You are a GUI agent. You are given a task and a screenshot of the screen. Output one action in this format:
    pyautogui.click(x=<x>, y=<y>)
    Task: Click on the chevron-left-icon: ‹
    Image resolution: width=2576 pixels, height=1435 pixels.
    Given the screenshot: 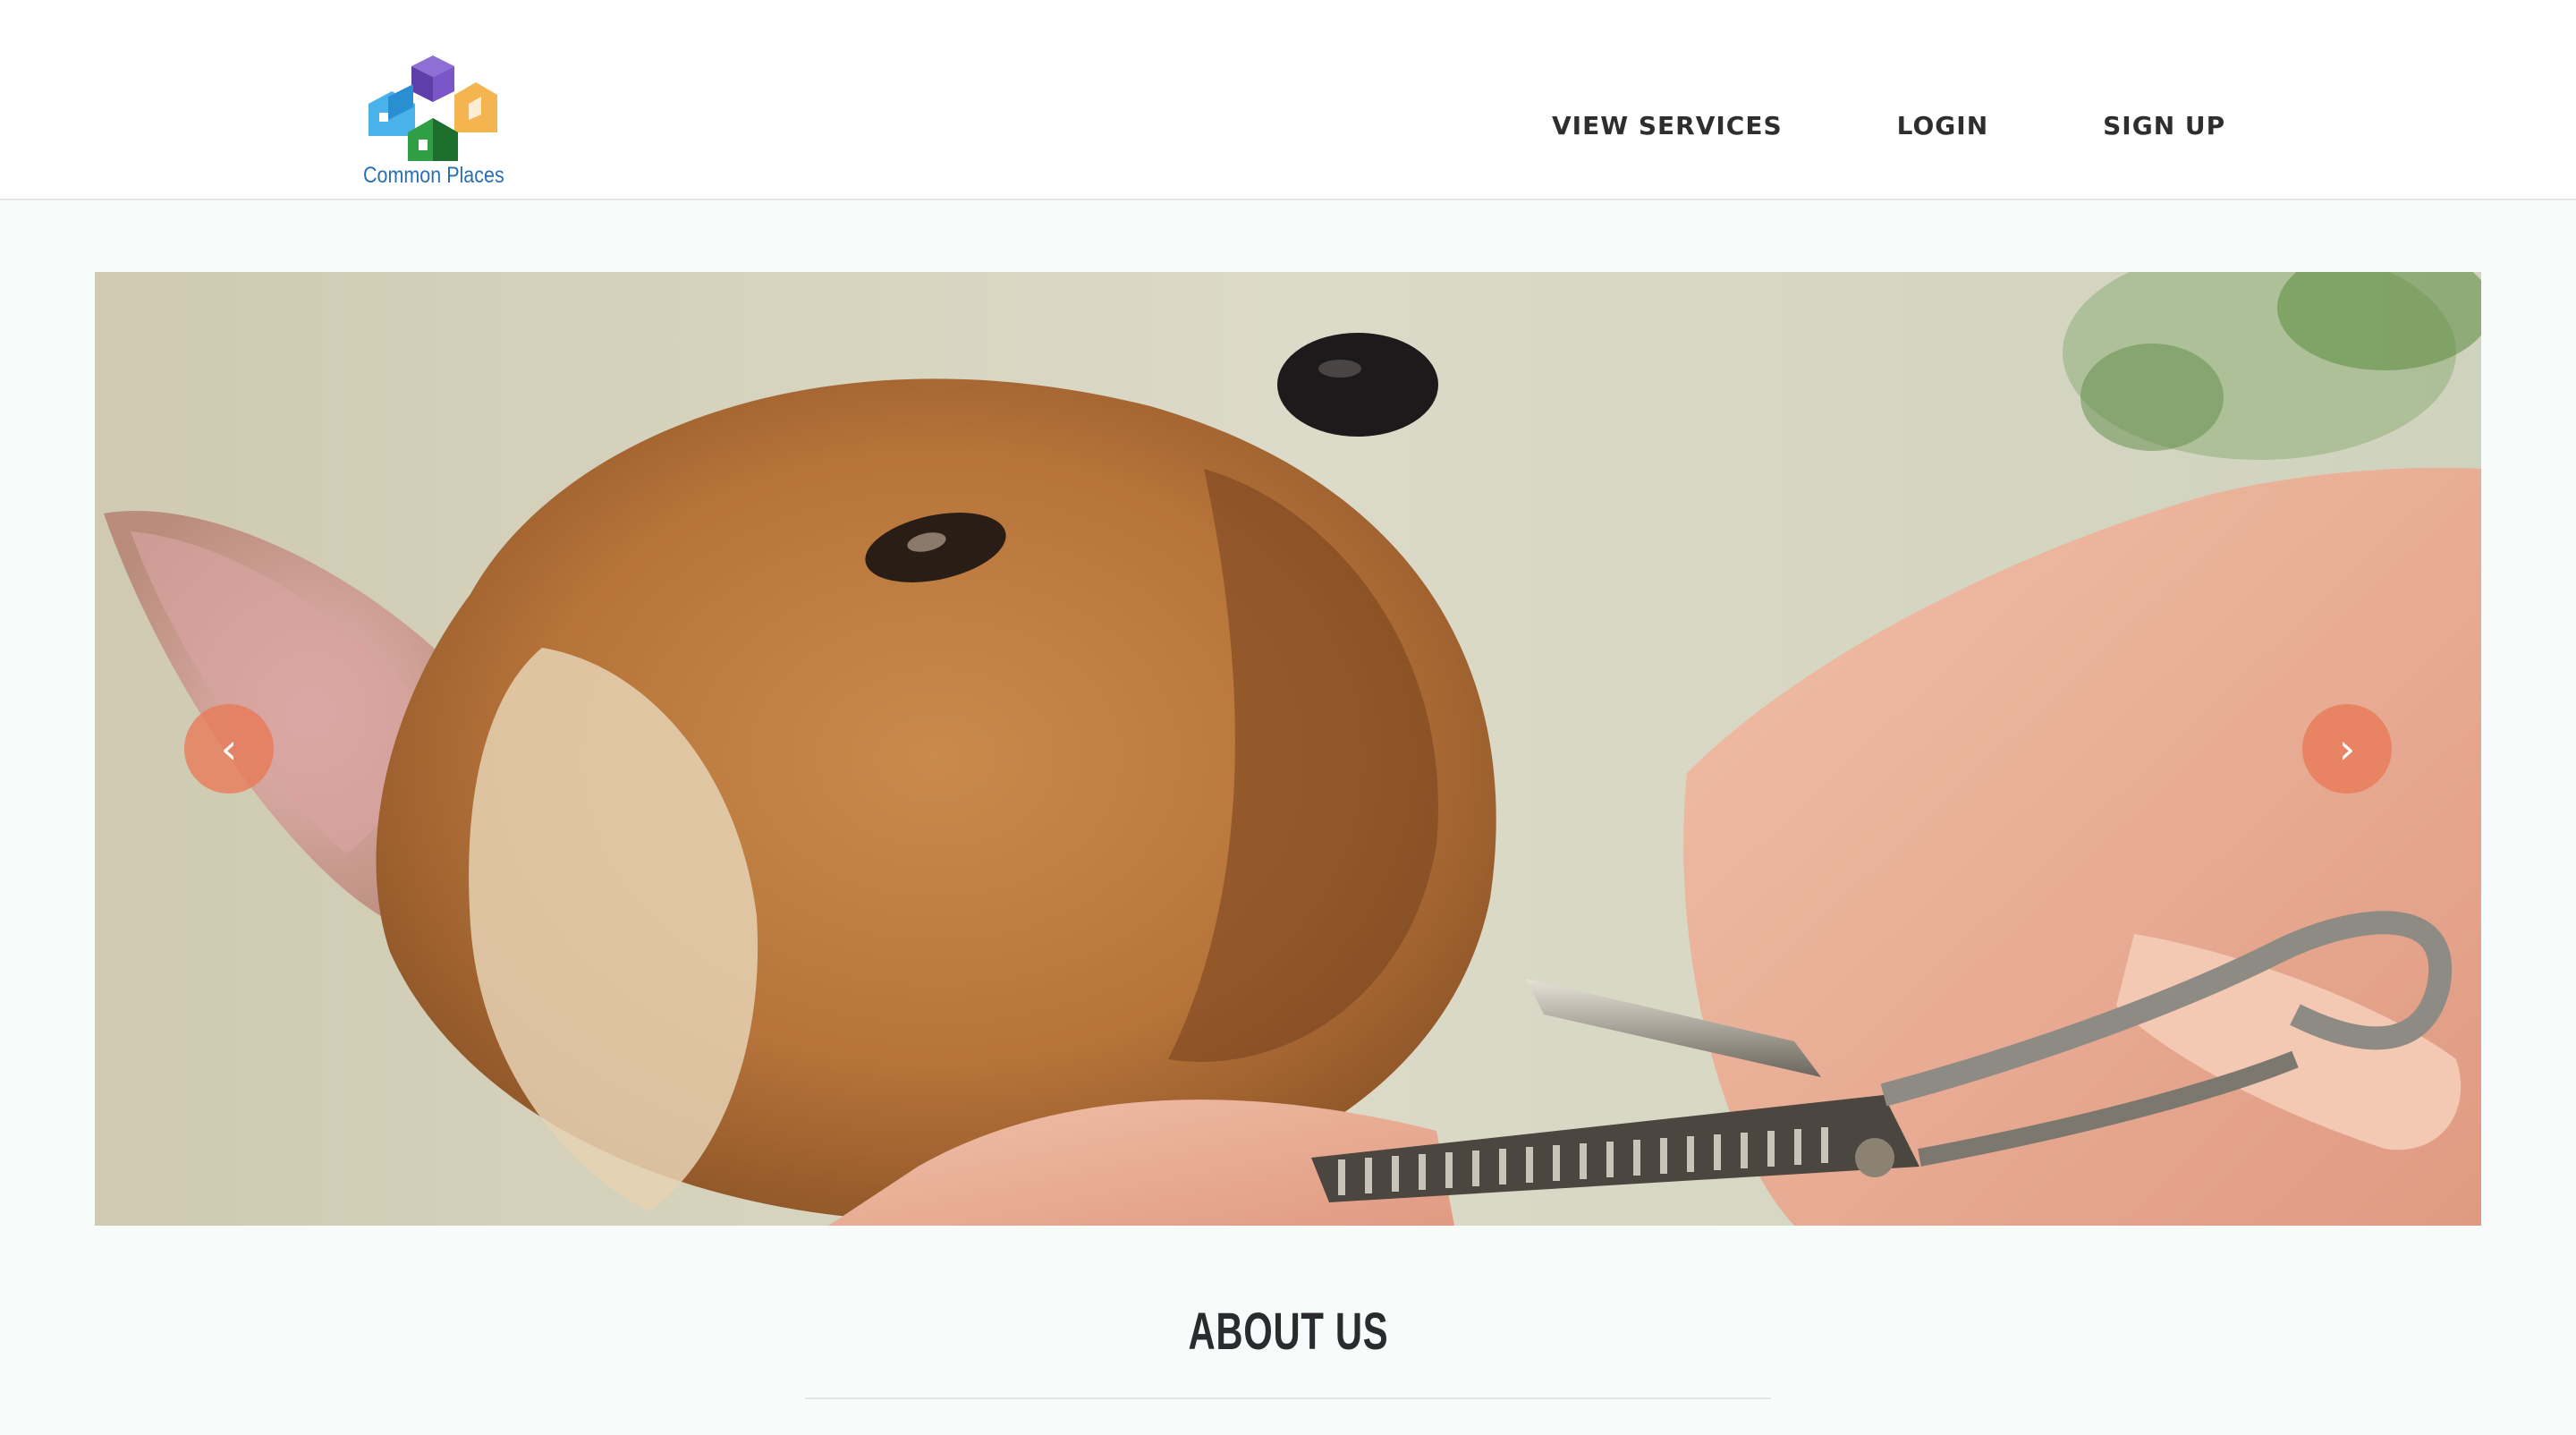 What is the action you would take?
    pyautogui.click(x=229, y=749)
    